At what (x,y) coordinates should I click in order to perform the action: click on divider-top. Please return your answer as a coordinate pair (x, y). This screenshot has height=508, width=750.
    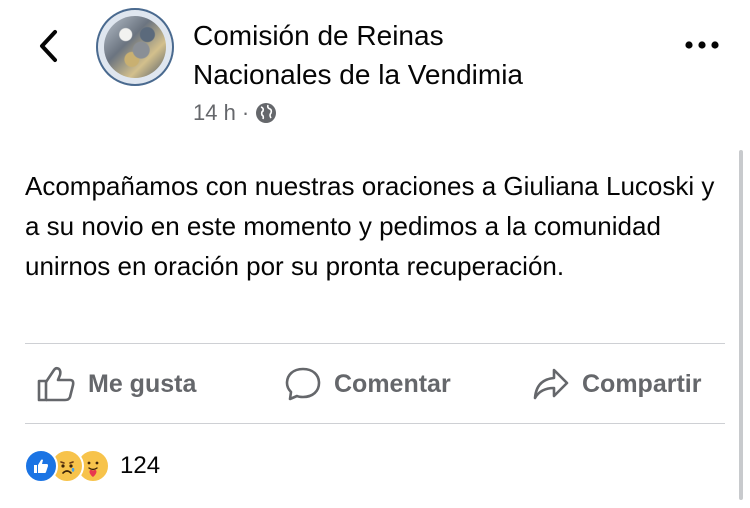
    Looking at the image, I should click on (375, 343).